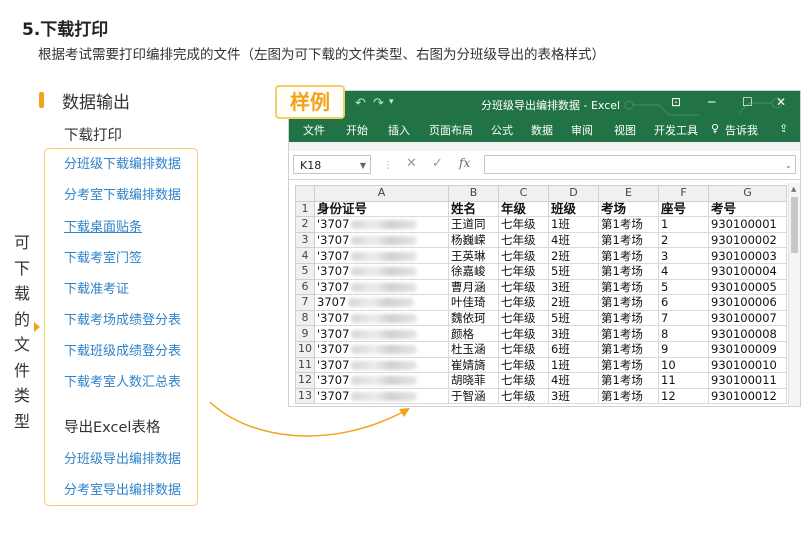 This screenshot has height=535, width=810. I want to click on tell-me-box: 告诉我, so click(741, 130).